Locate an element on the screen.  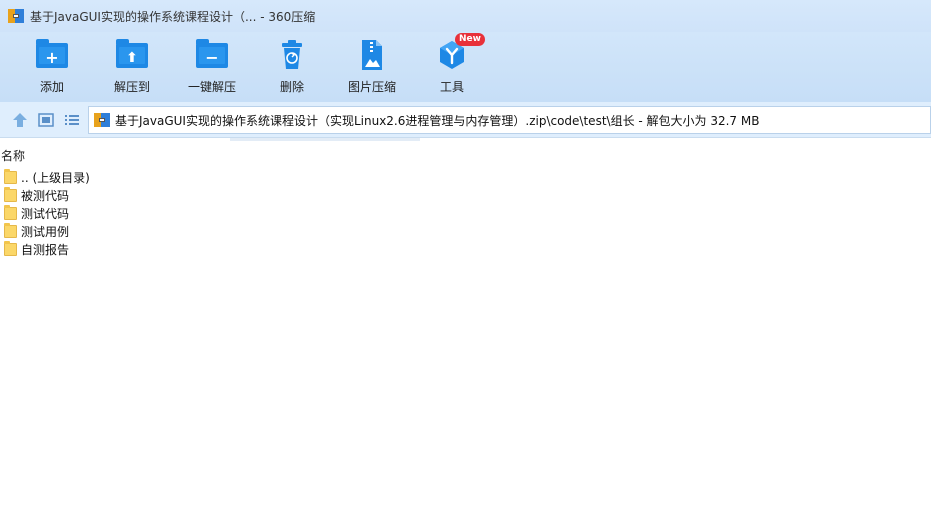
list-item: 测试用例 is located at coordinates (47, 231).